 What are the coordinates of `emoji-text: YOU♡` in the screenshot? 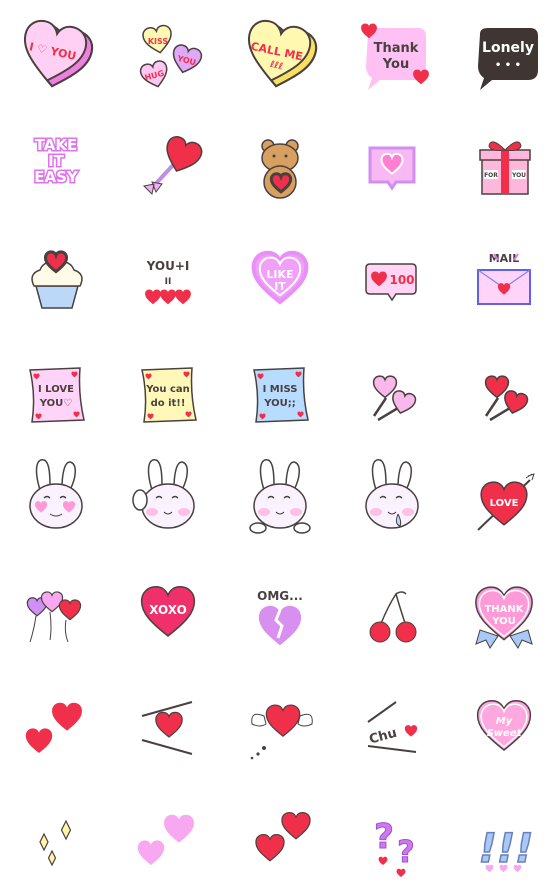 It's located at (56, 403).